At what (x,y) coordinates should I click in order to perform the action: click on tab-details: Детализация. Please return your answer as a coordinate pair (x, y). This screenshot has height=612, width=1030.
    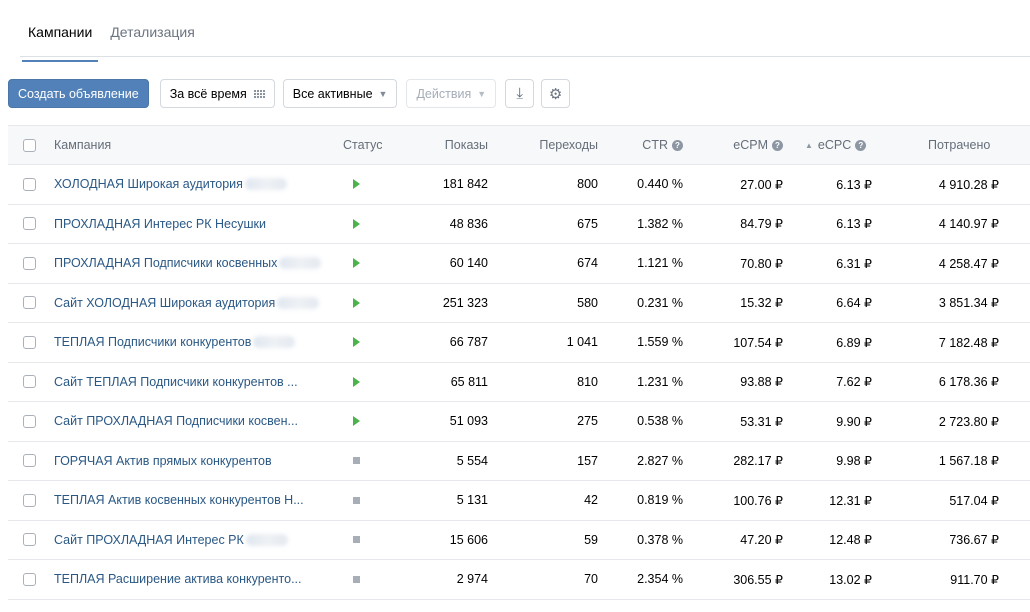
    Looking at the image, I should click on (152, 36).